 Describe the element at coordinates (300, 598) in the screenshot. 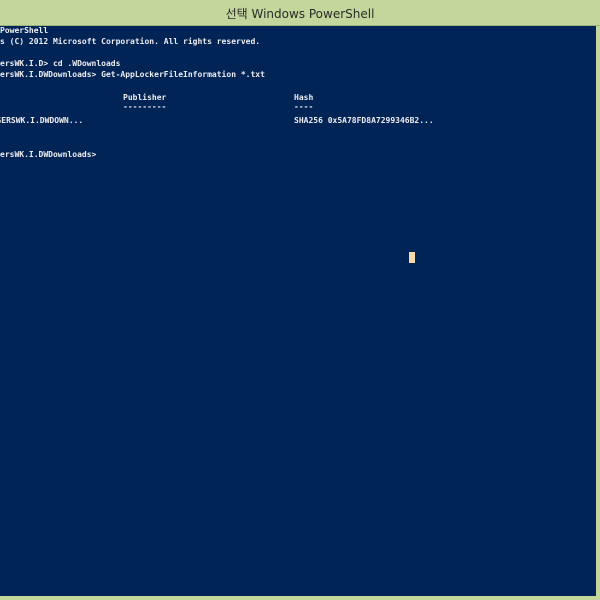

I see `window-bottom-border` at that location.